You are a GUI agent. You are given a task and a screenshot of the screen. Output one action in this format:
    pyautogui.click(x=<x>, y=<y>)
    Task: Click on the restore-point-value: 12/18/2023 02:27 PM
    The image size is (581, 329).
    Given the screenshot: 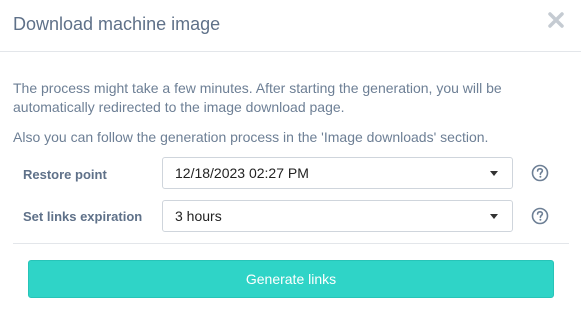 What is the action you would take?
    pyautogui.click(x=242, y=173)
    